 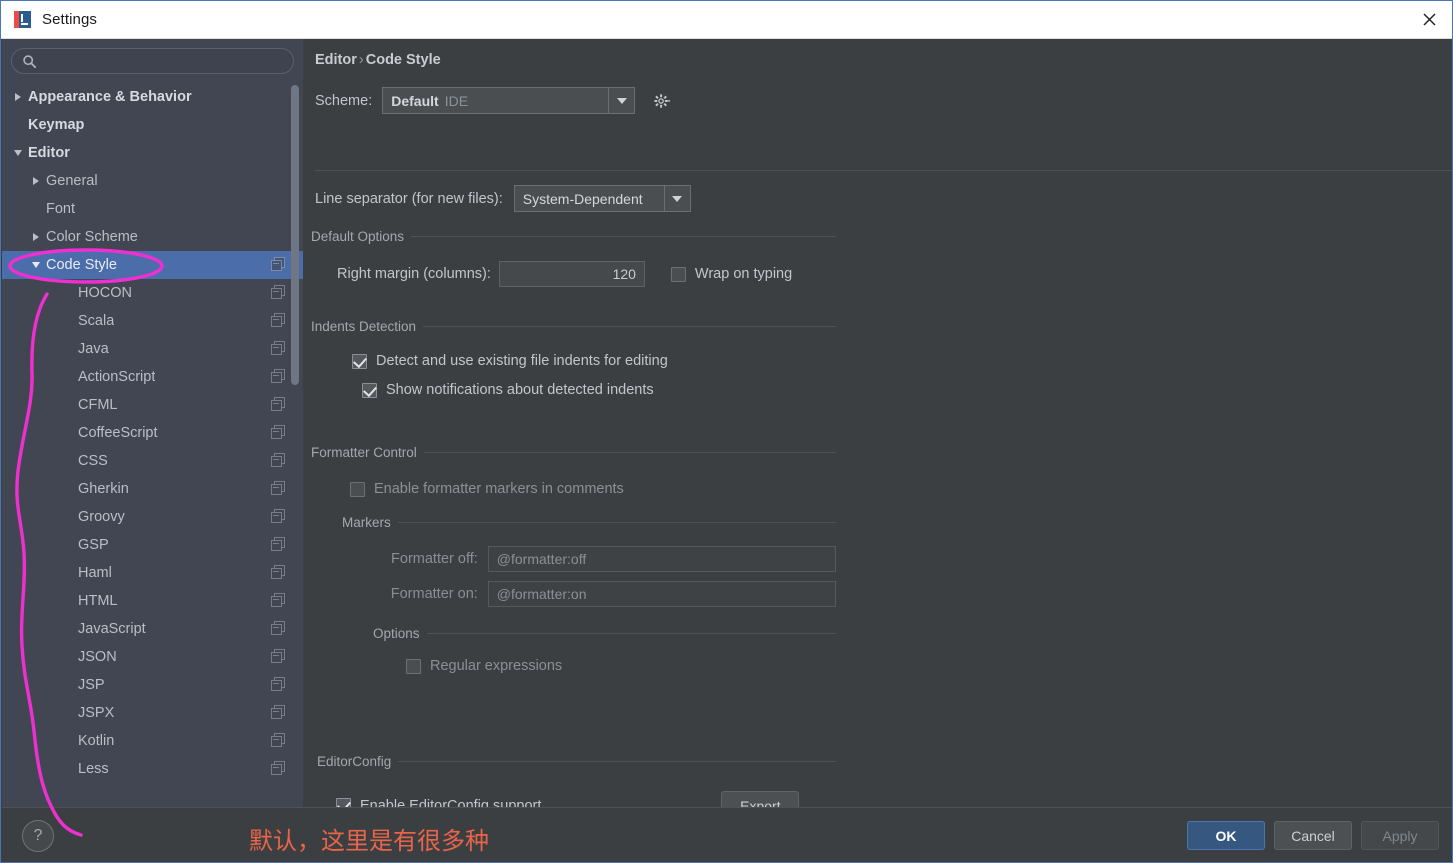 I want to click on sidebar-item-label: JSP, so click(x=91, y=685).